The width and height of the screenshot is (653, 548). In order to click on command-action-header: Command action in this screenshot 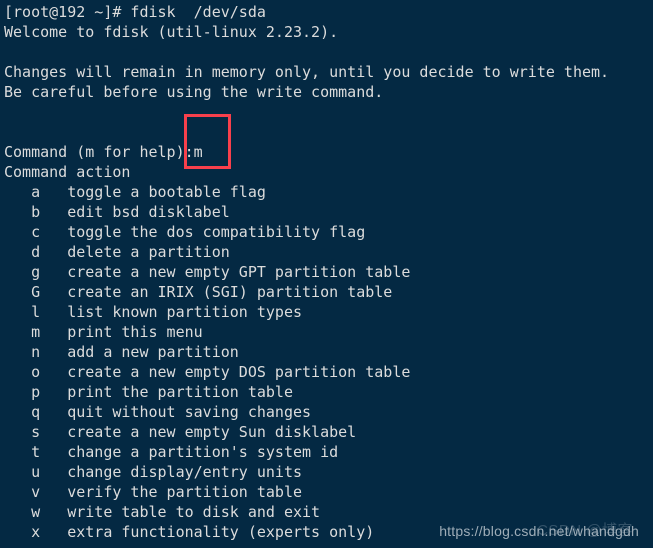, I will do `click(67, 172)`.